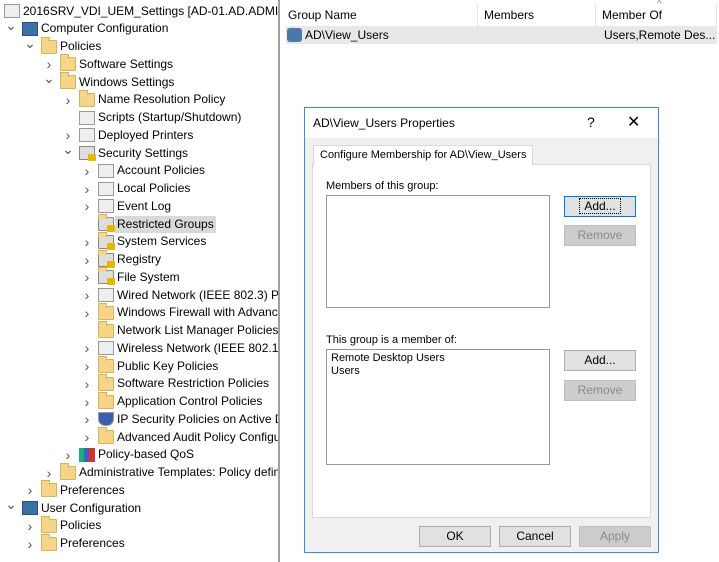  I want to click on tree-item: Restricted Groups, so click(139, 223).